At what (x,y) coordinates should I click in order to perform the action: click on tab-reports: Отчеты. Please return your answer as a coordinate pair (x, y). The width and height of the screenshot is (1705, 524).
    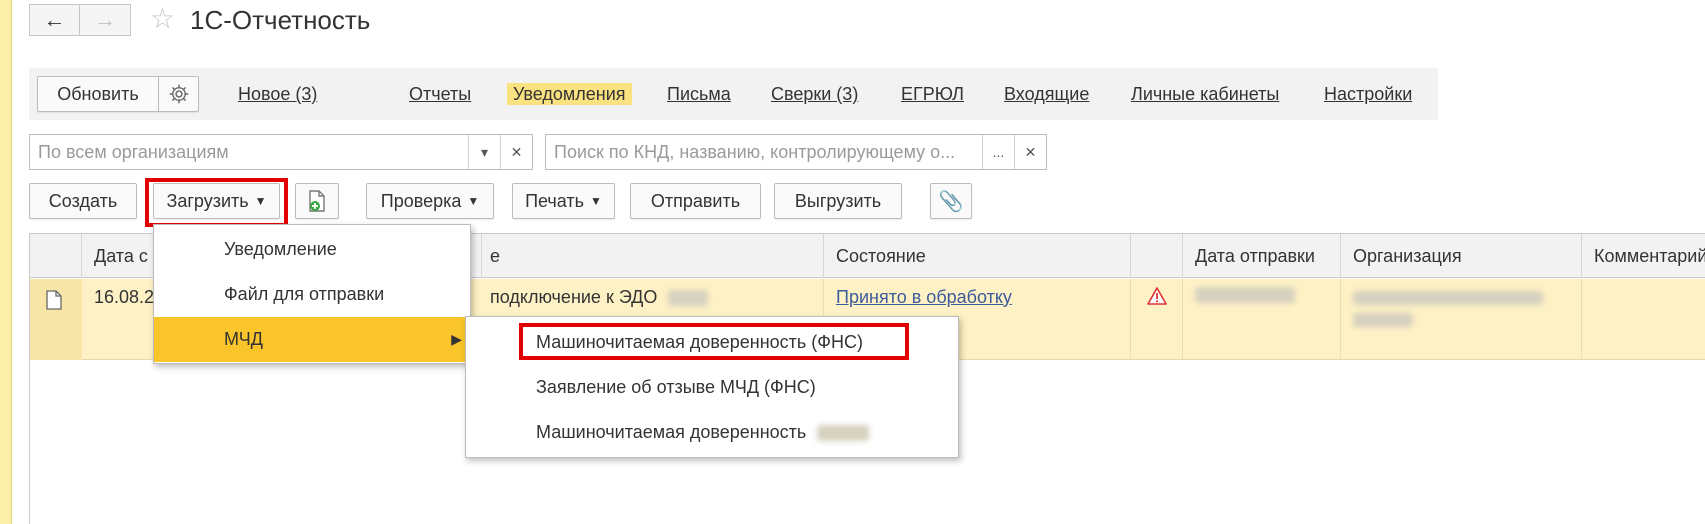
    Looking at the image, I should click on (440, 94).